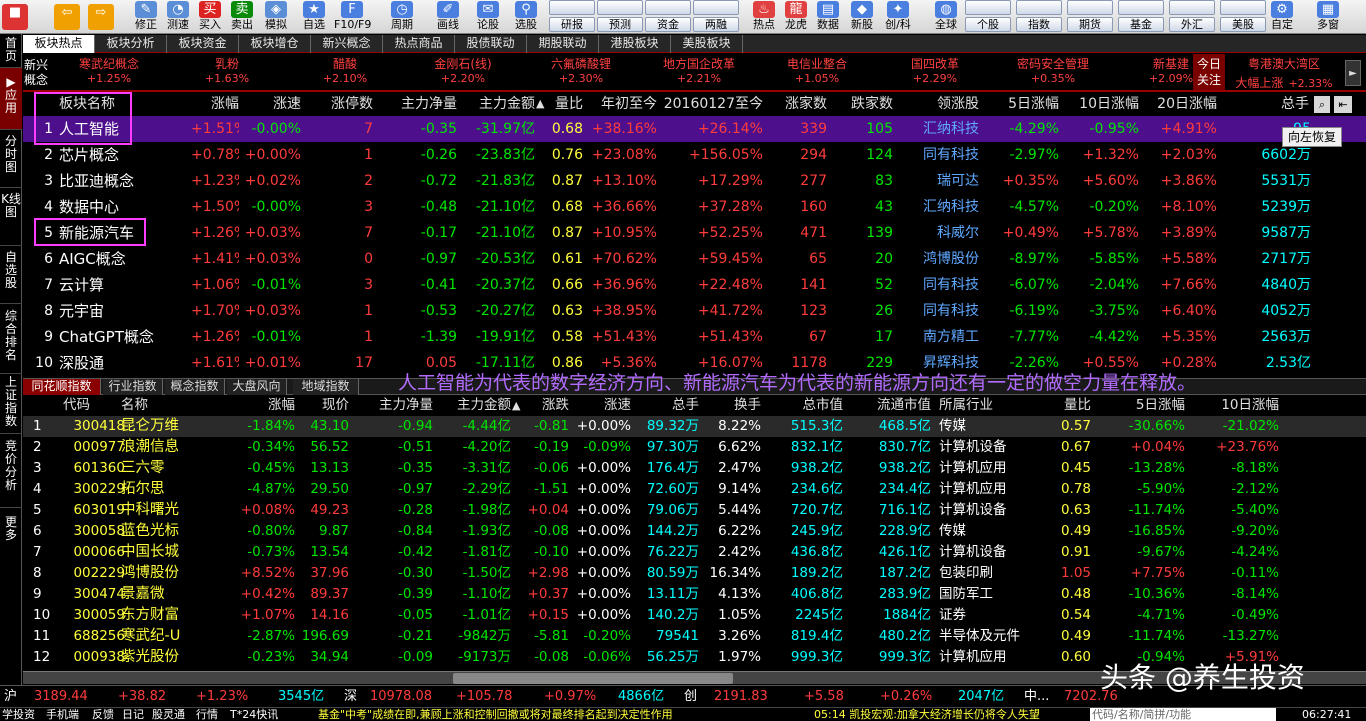  What do you see at coordinates (146, 17) in the screenshot?
I see `toolbar-button-3: ✎ 修正` at bounding box center [146, 17].